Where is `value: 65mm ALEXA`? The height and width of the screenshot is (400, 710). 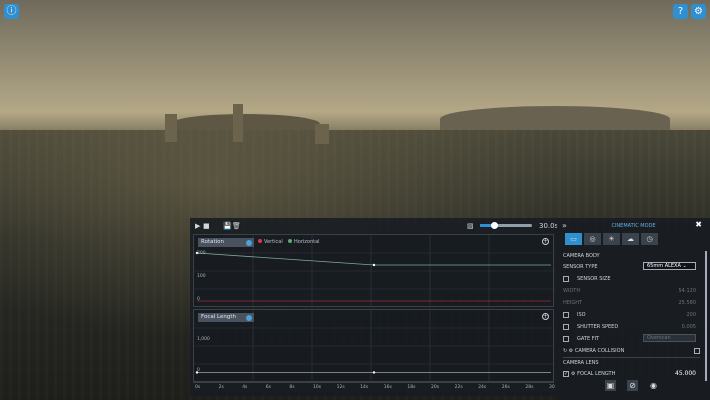 value: 65mm ALEXA is located at coordinates (664, 266).